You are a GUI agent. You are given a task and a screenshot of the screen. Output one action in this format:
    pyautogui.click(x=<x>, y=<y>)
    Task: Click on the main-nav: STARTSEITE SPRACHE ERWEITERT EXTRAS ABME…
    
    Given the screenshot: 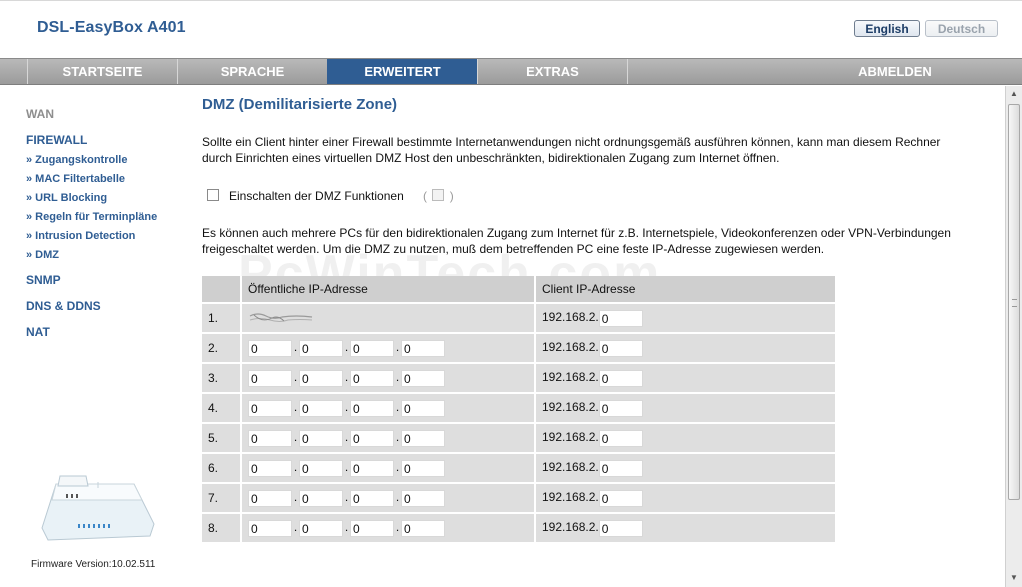 What is the action you would take?
    pyautogui.click(x=511, y=71)
    